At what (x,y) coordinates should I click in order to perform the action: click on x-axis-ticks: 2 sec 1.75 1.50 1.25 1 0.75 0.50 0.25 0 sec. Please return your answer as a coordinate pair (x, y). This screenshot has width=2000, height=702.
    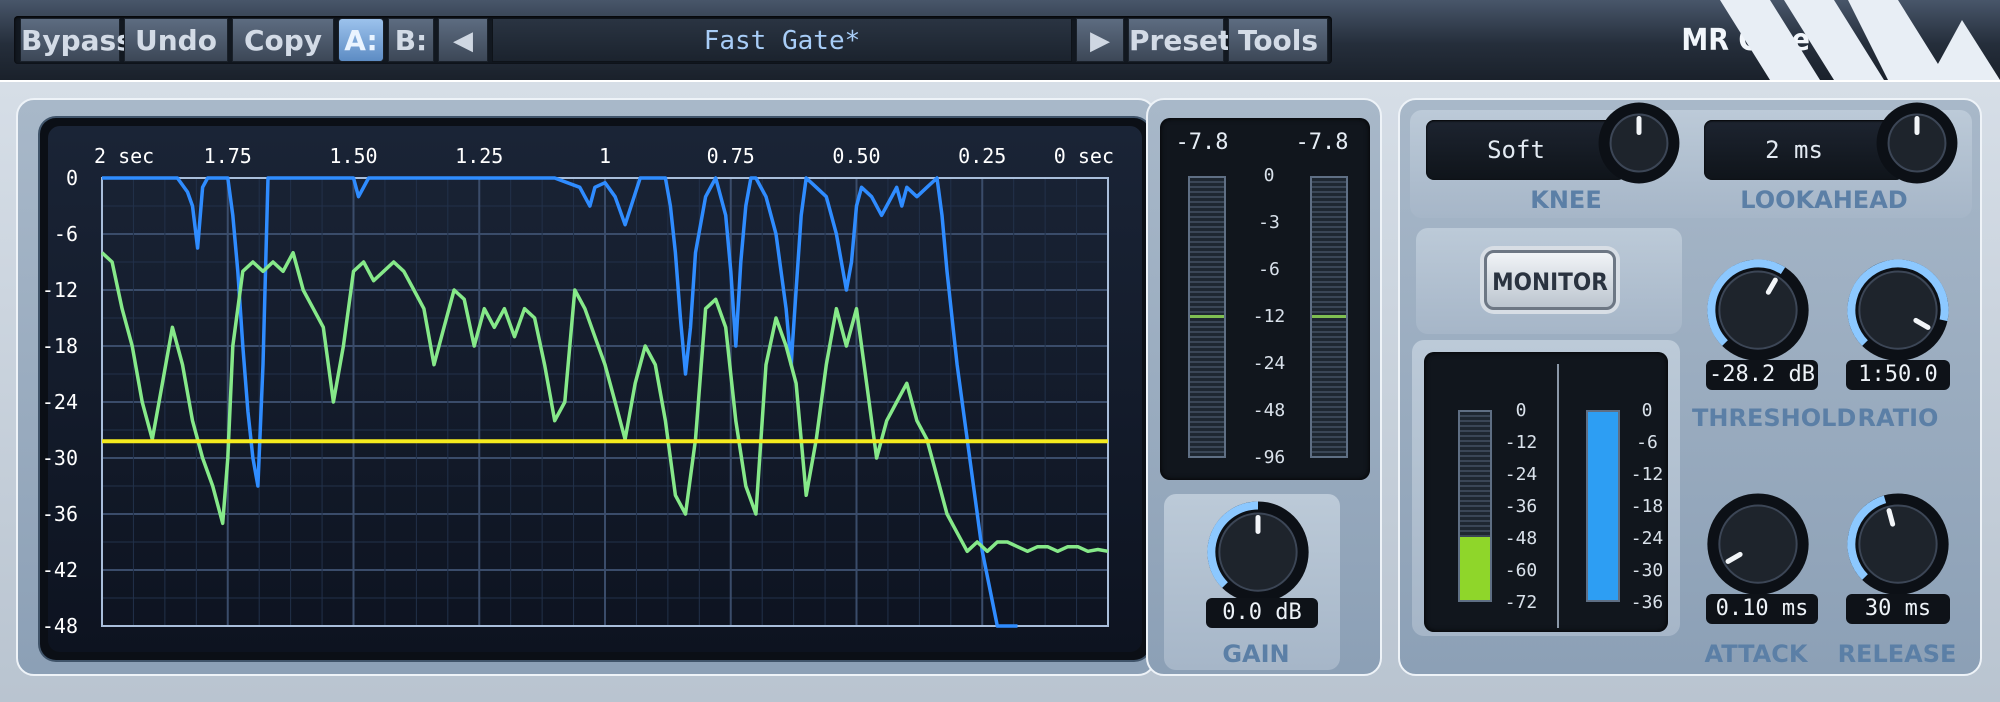
    Looking at the image, I should click on (604, 156).